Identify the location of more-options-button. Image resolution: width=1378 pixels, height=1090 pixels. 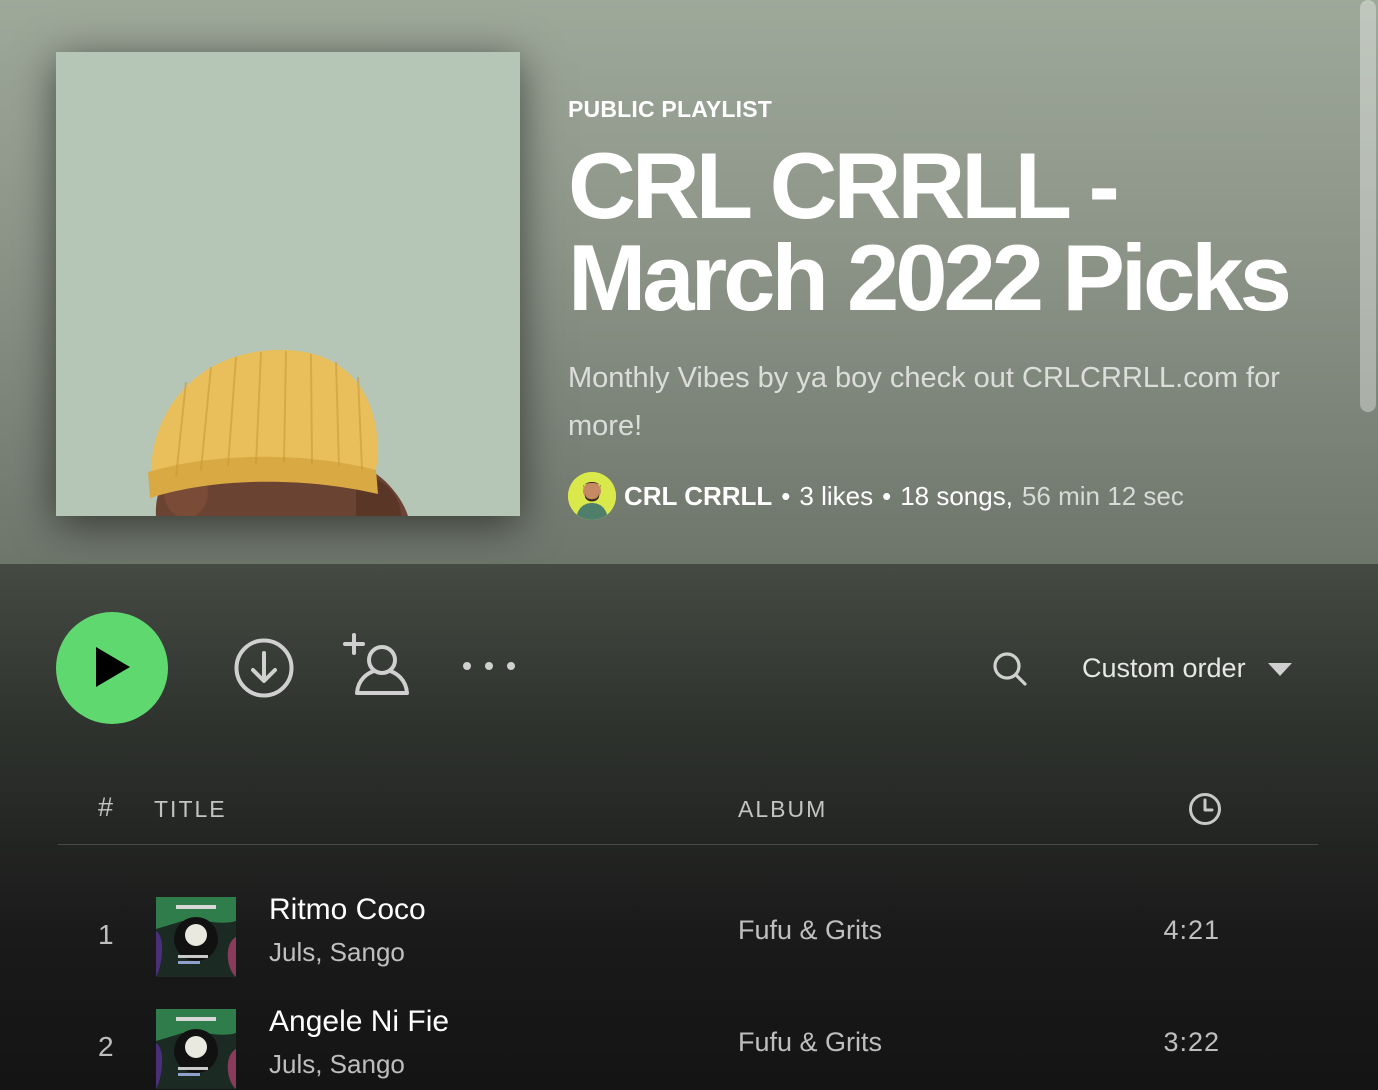
(489, 667).